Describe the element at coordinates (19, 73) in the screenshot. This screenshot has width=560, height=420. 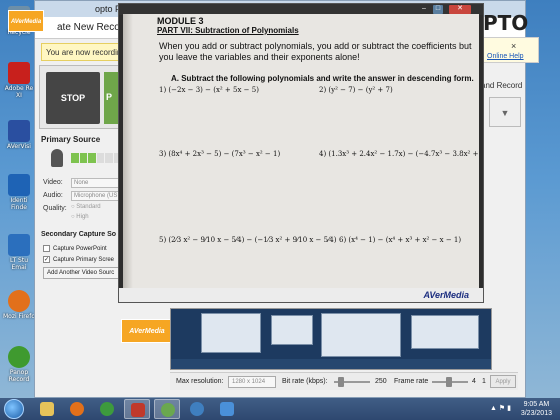
I see `adobe-reader-icon` at that location.